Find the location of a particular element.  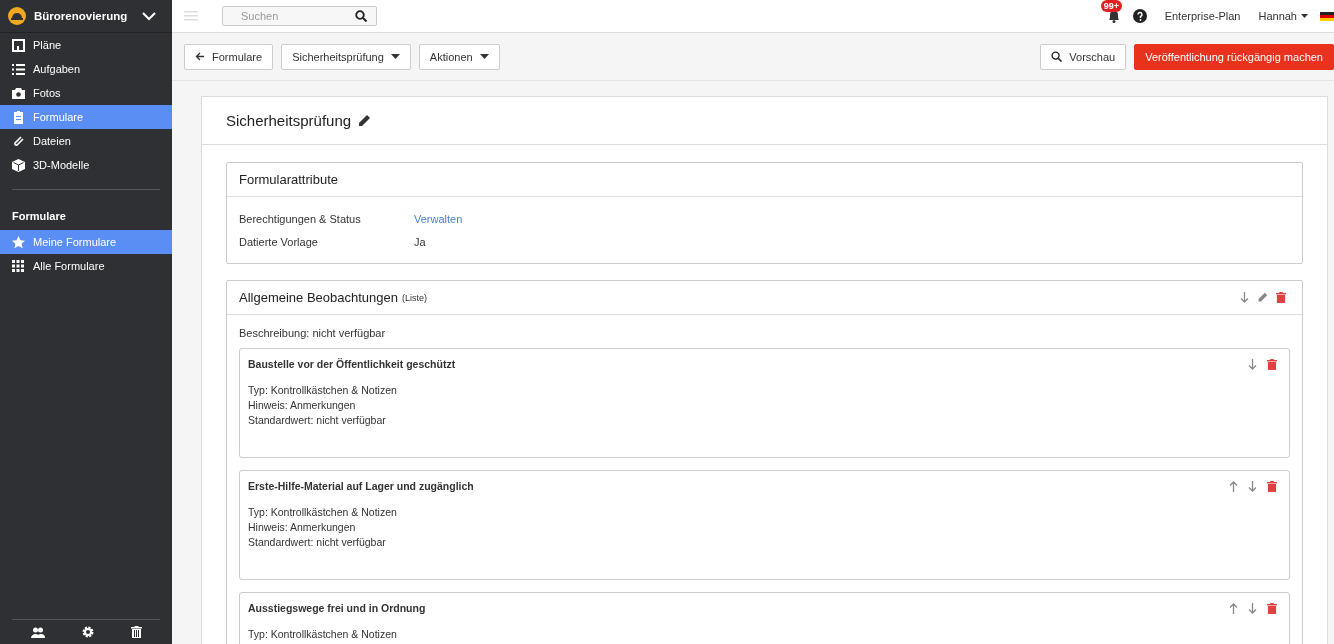

panel-title: Formularattribute is located at coordinates (288, 179).